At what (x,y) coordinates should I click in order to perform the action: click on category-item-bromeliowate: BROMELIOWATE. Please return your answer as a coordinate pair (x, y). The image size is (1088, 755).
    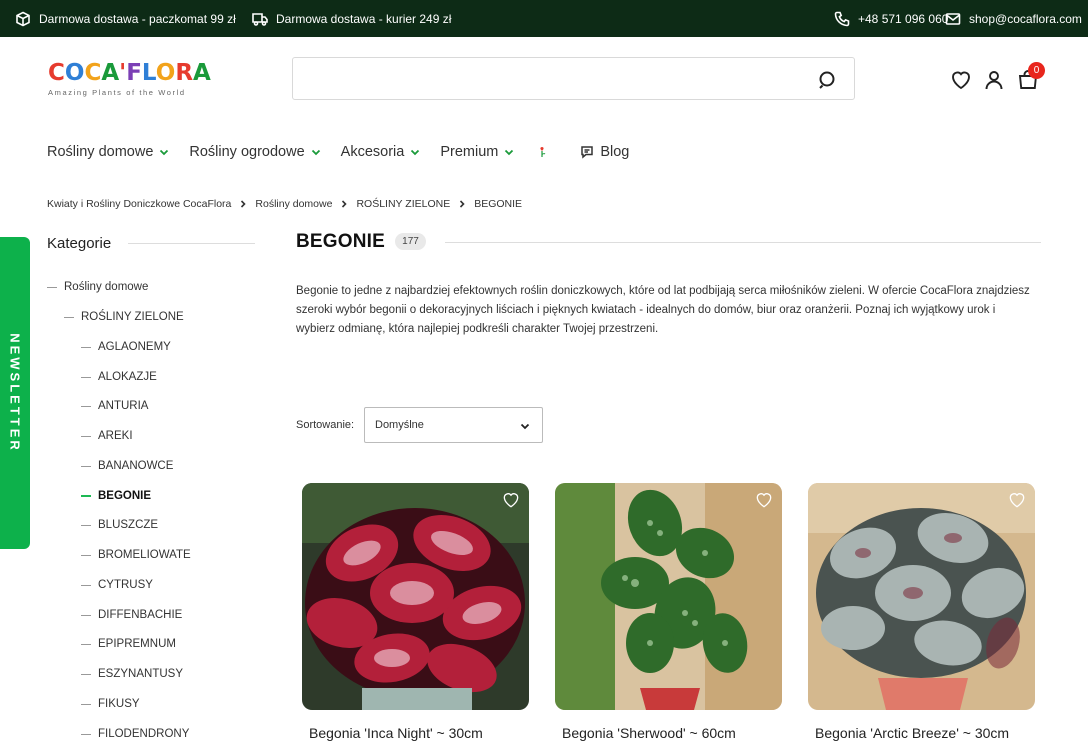
    Looking at the image, I should click on (136, 555).